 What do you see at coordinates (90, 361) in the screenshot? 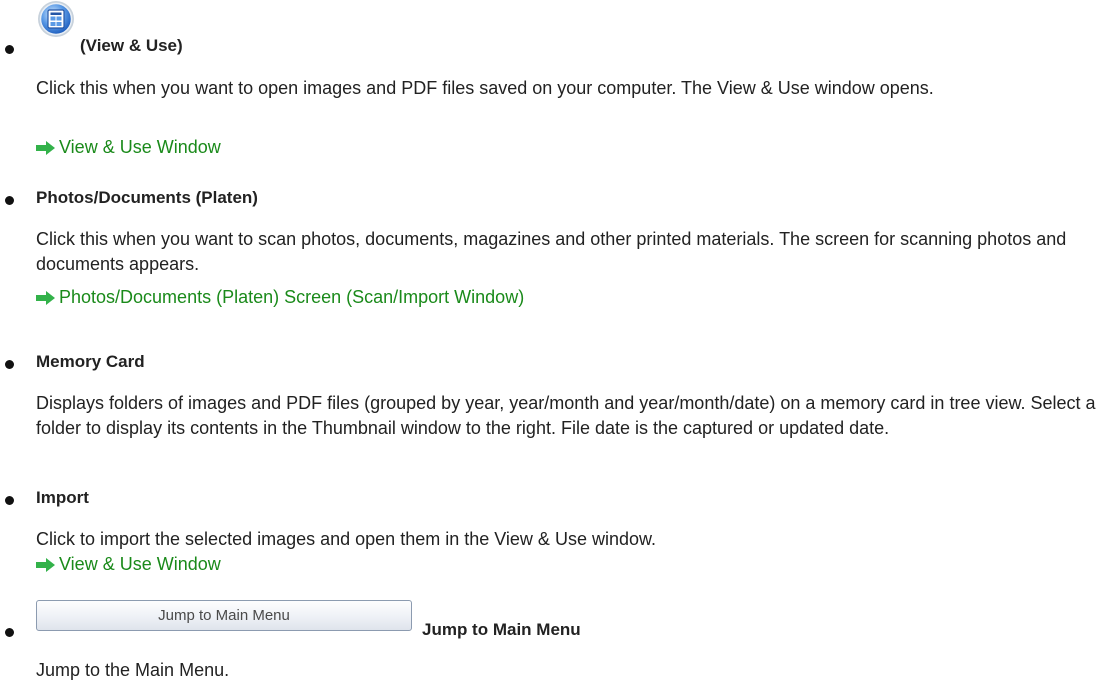
I see `item-heading: Memory Card` at bounding box center [90, 361].